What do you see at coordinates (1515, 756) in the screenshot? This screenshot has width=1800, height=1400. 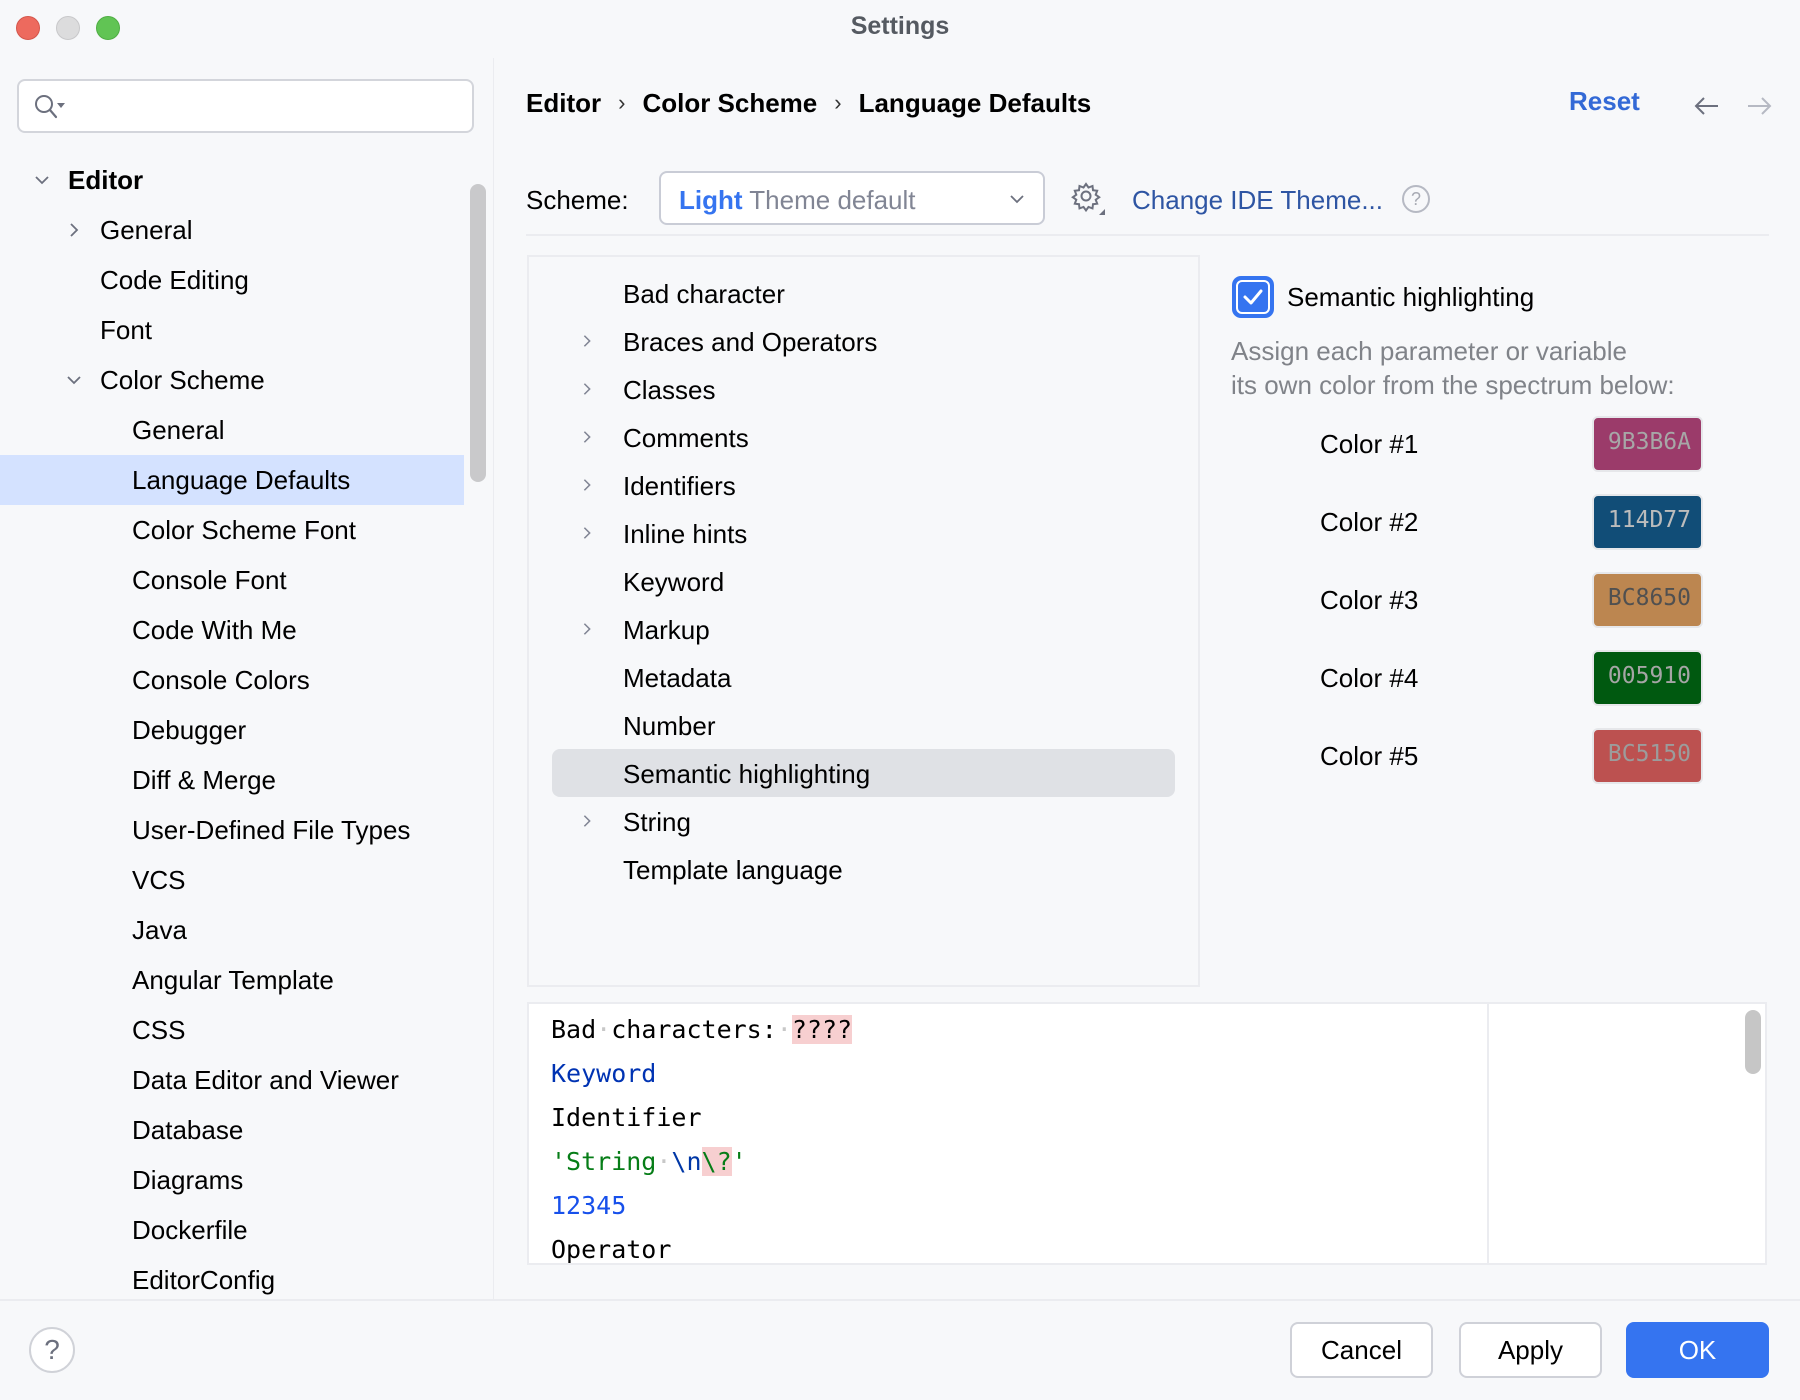 I see `color-row-5: Color #5 BC5150` at bounding box center [1515, 756].